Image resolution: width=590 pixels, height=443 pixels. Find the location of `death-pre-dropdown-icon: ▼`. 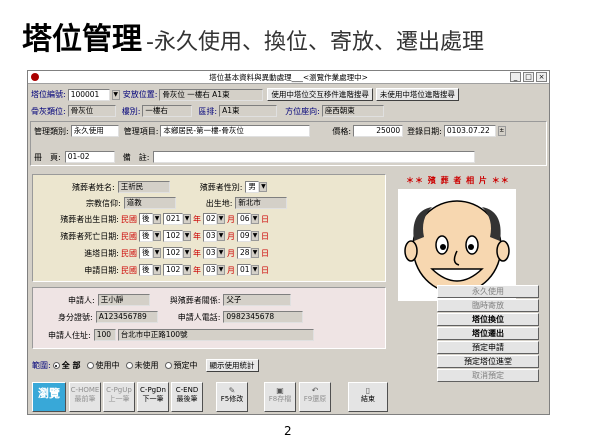

death-pre-dropdown-icon: ▼ is located at coordinates (157, 236).